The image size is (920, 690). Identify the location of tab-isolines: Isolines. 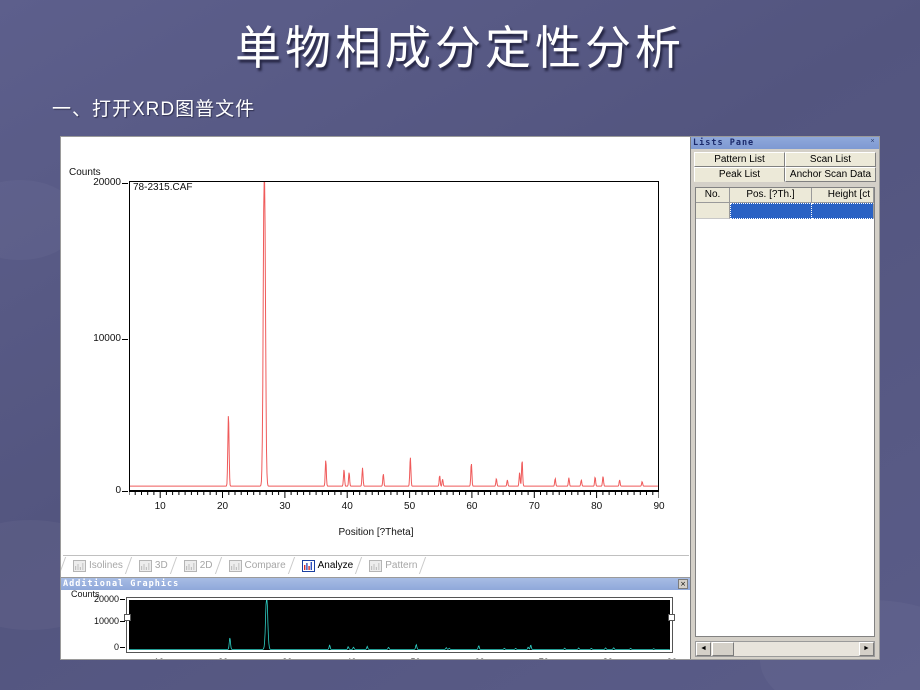
(99, 565).